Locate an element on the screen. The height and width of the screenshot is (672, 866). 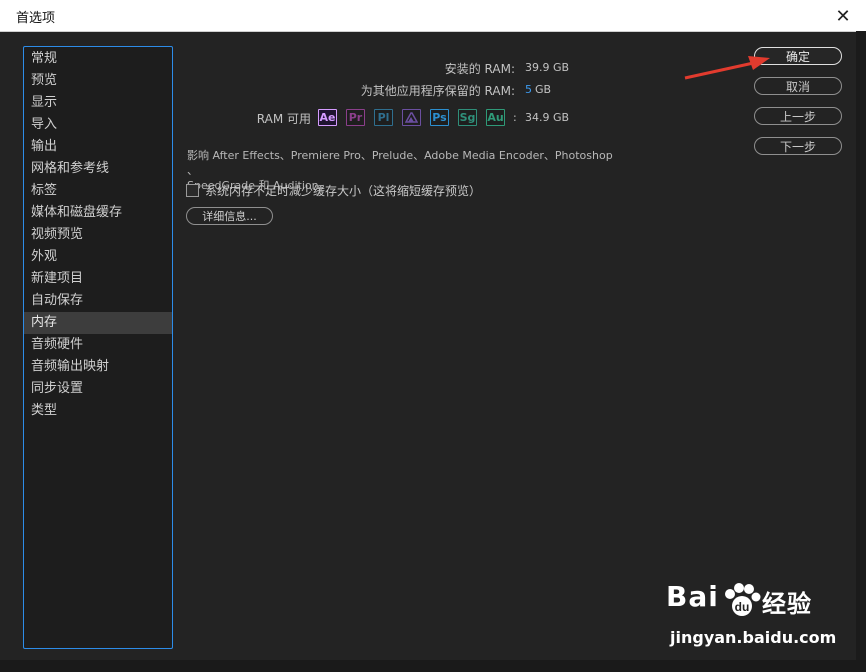
reduce-cache-option: 系统内存不足时减少缓存大小（这将缩短缓存预览） is located at coordinates (333, 190).